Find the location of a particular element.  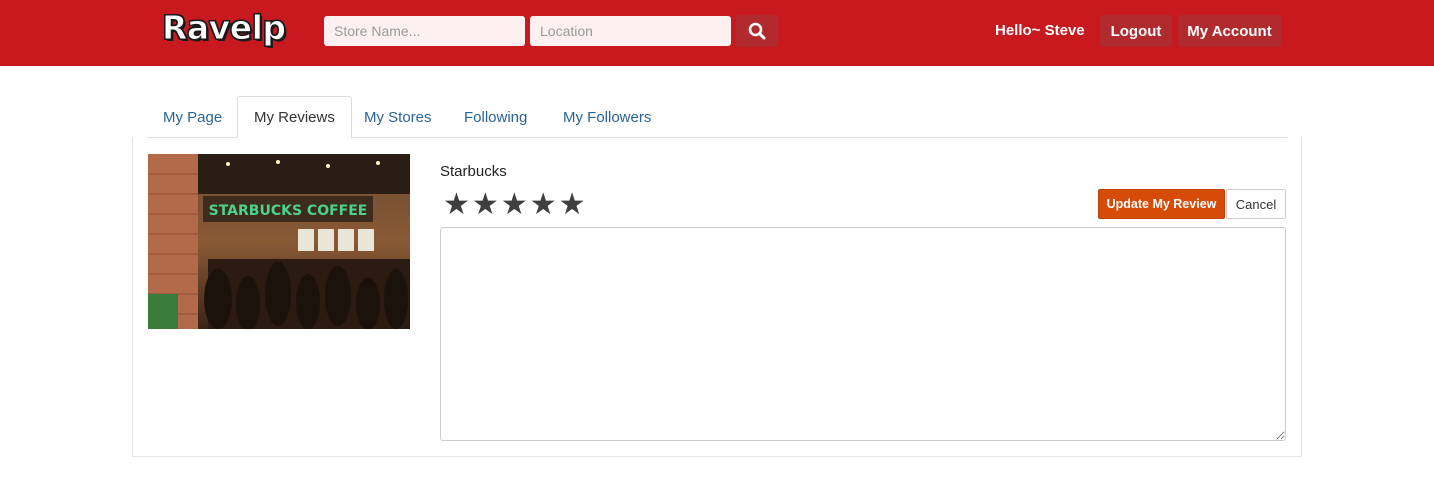

search-button is located at coordinates (757, 31).